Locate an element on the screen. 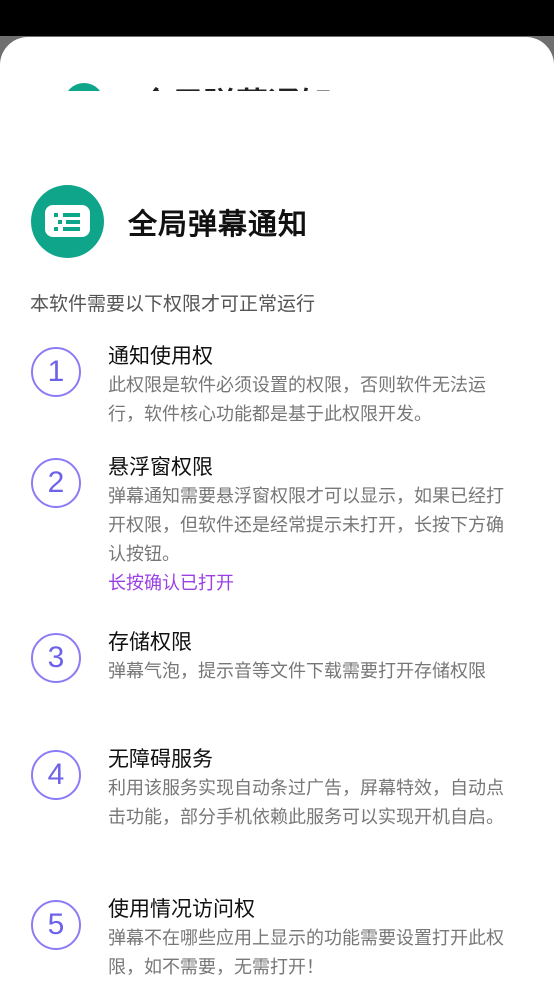 This screenshot has height=997, width=554. app-title: 全局弹幕通知 is located at coordinates (218, 224).